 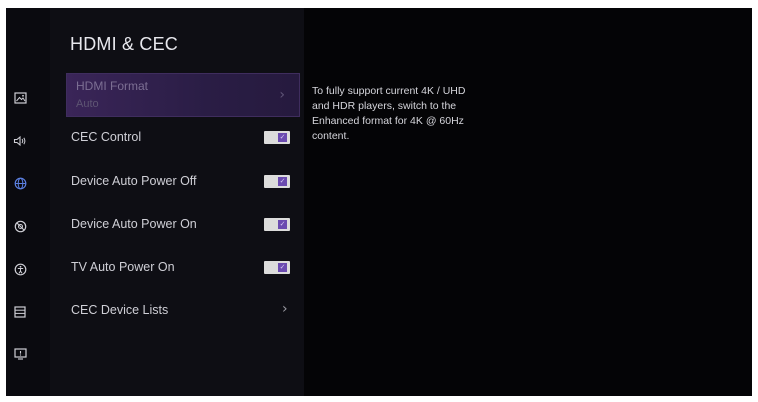 What do you see at coordinates (87, 104) in the screenshot?
I see `menu-item-value: Auto` at bounding box center [87, 104].